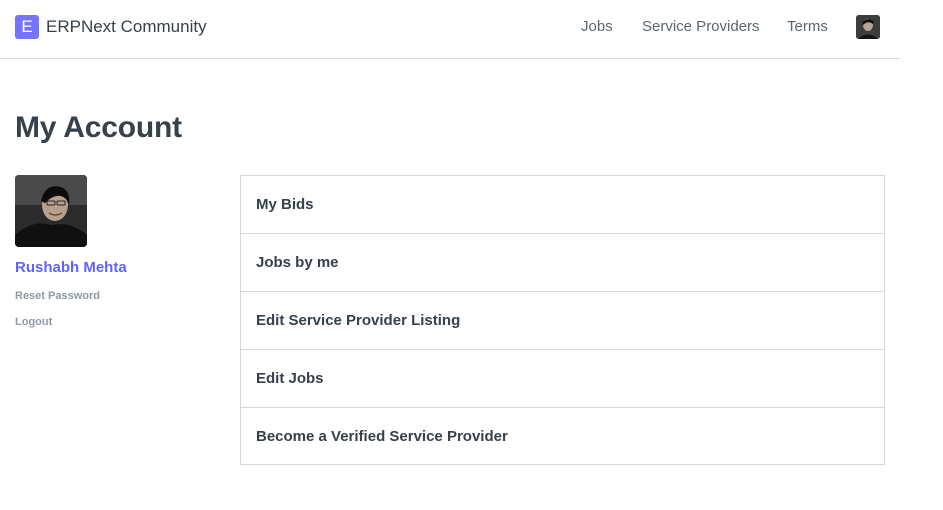  What do you see at coordinates (98, 127) in the screenshot?
I see `page-title: My Account` at bounding box center [98, 127].